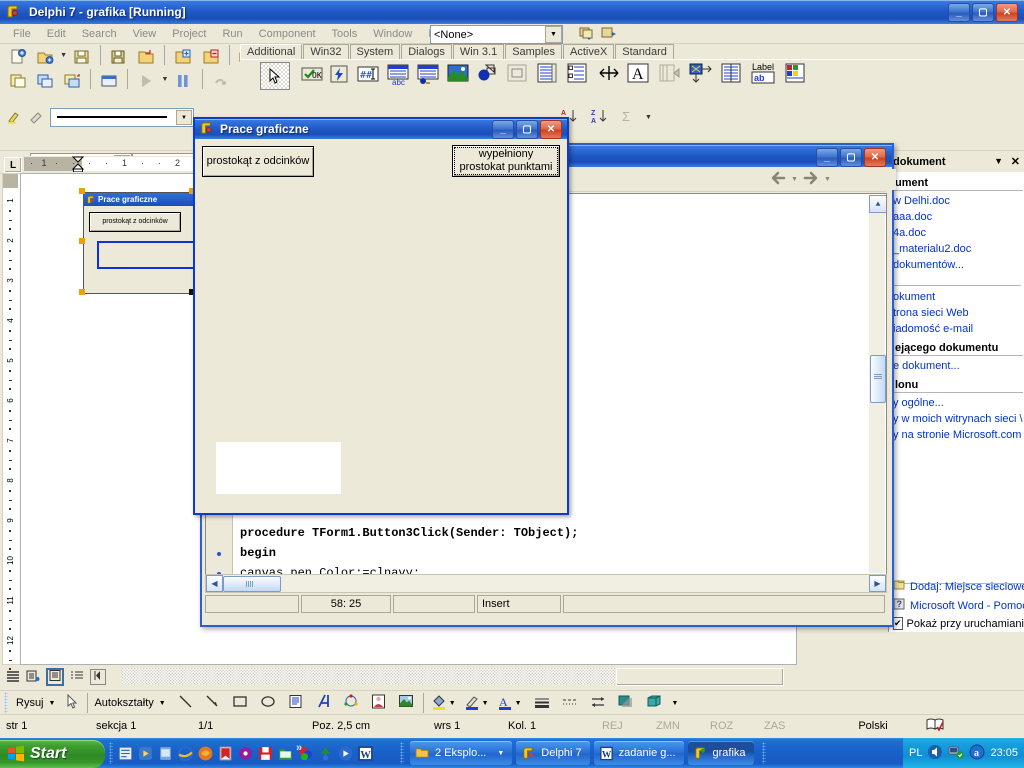 The height and width of the screenshot is (768, 1024). I want to click on arrow-icon, so click(212, 703).